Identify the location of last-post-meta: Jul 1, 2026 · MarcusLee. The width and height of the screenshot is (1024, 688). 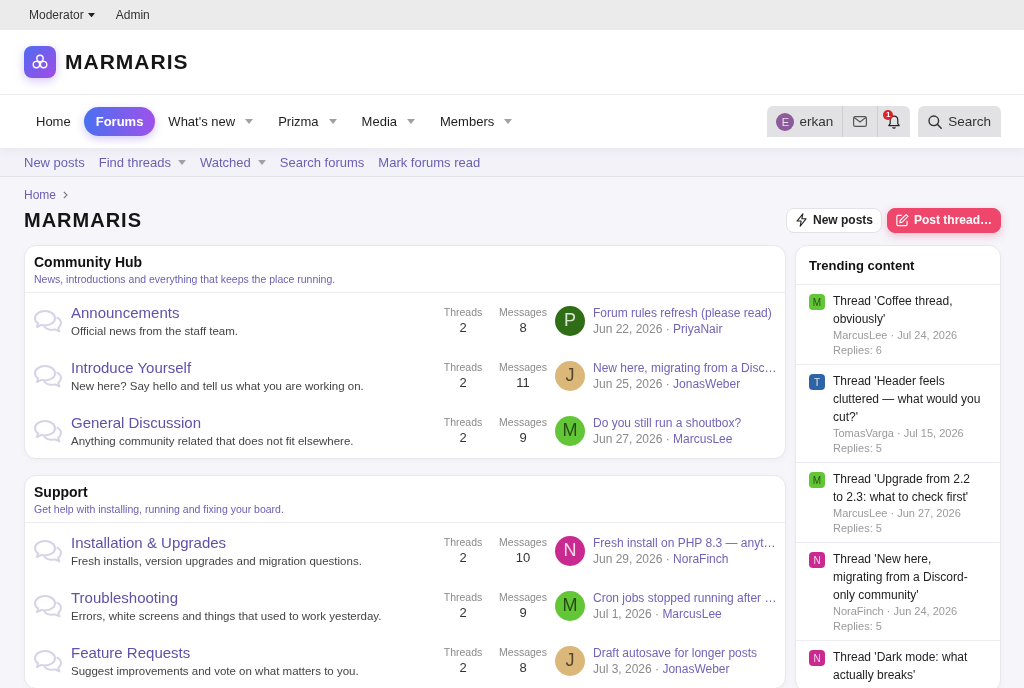
(657, 613).